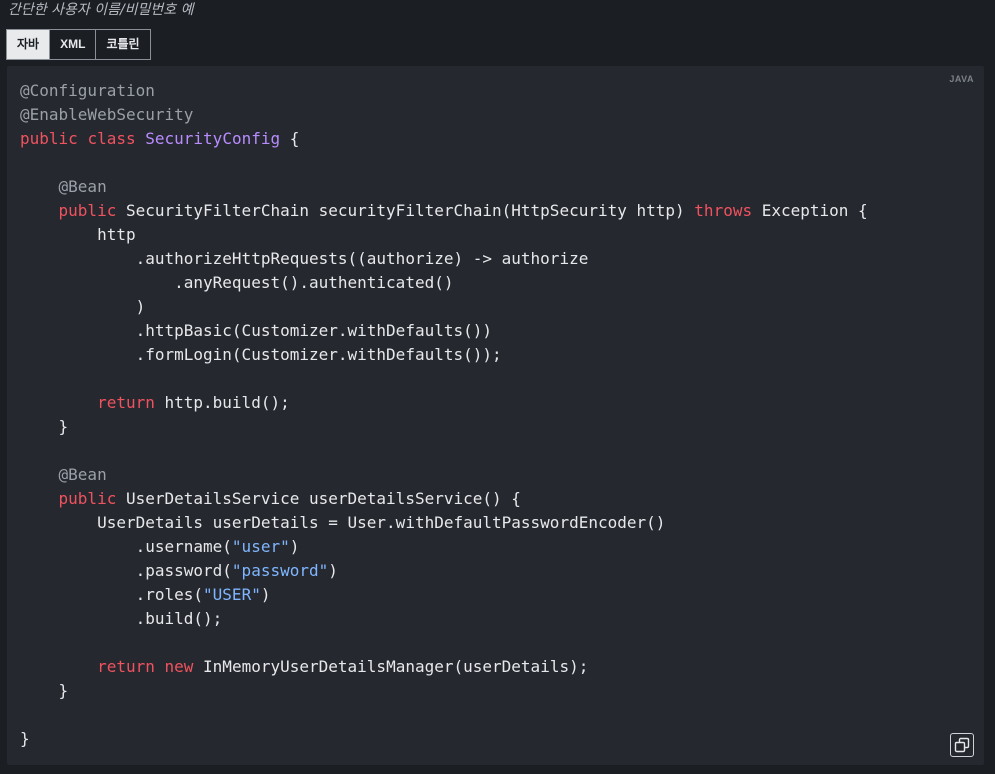 This screenshot has width=995, height=774. What do you see at coordinates (232, 594) in the screenshot?
I see `code-token-string: "USER"` at bounding box center [232, 594].